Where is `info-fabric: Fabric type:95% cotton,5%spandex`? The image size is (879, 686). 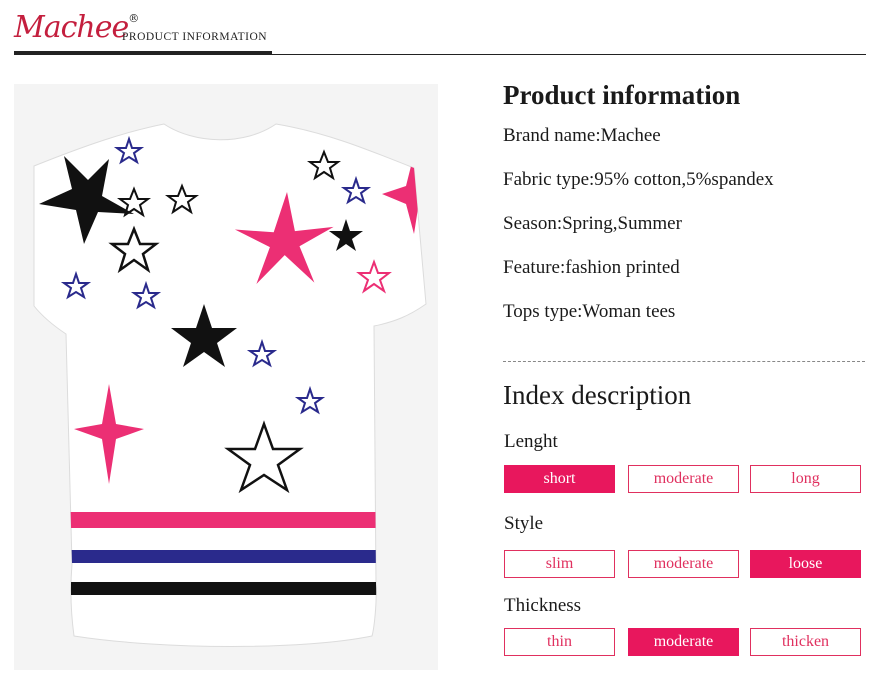
info-fabric: Fabric type:95% cotton,5%spandex is located at coordinates (638, 179).